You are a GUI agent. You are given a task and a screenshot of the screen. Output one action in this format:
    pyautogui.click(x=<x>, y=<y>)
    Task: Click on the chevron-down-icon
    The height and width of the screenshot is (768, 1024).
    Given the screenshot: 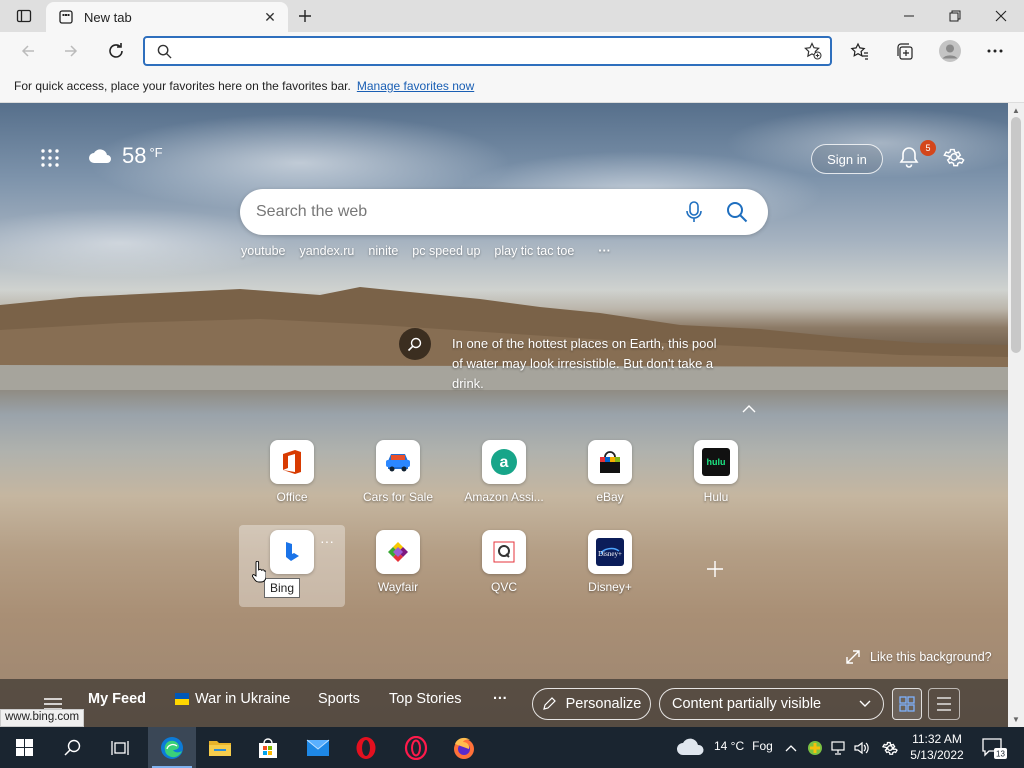 What is the action you would take?
    pyautogui.click(x=865, y=703)
    